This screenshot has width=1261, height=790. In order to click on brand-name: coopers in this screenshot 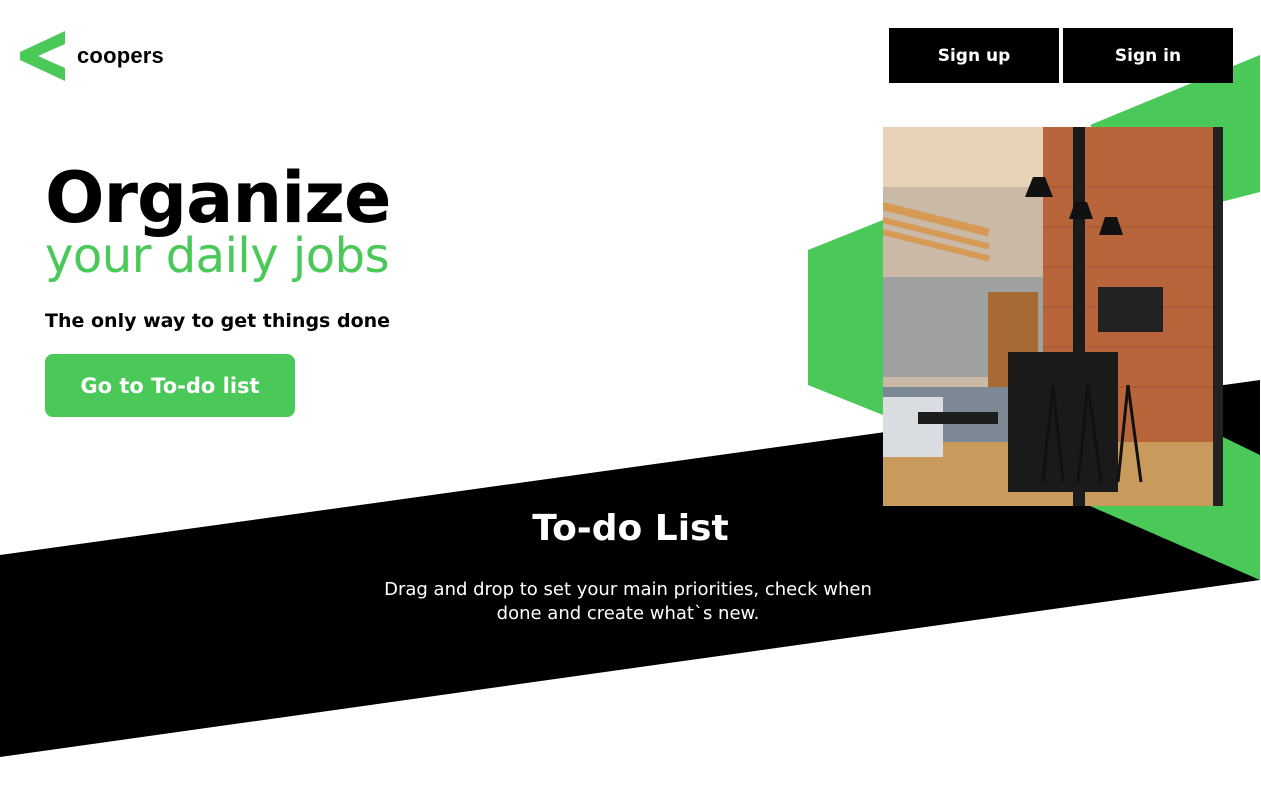, I will do `click(120, 55)`.